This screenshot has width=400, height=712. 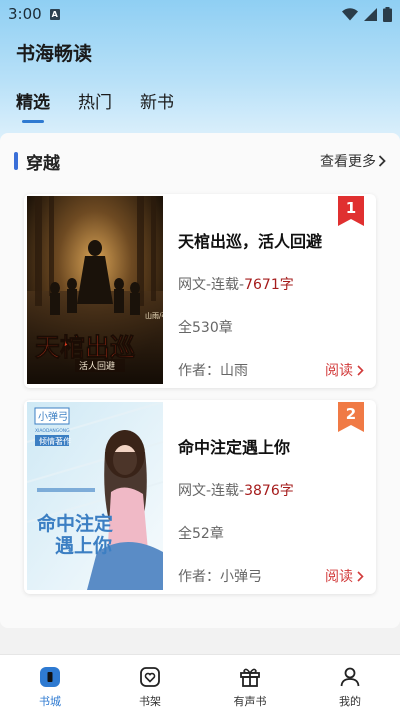 What do you see at coordinates (250, 677) in the screenshot?
I see `gift-box-icon` at bounding box center [250, 677].